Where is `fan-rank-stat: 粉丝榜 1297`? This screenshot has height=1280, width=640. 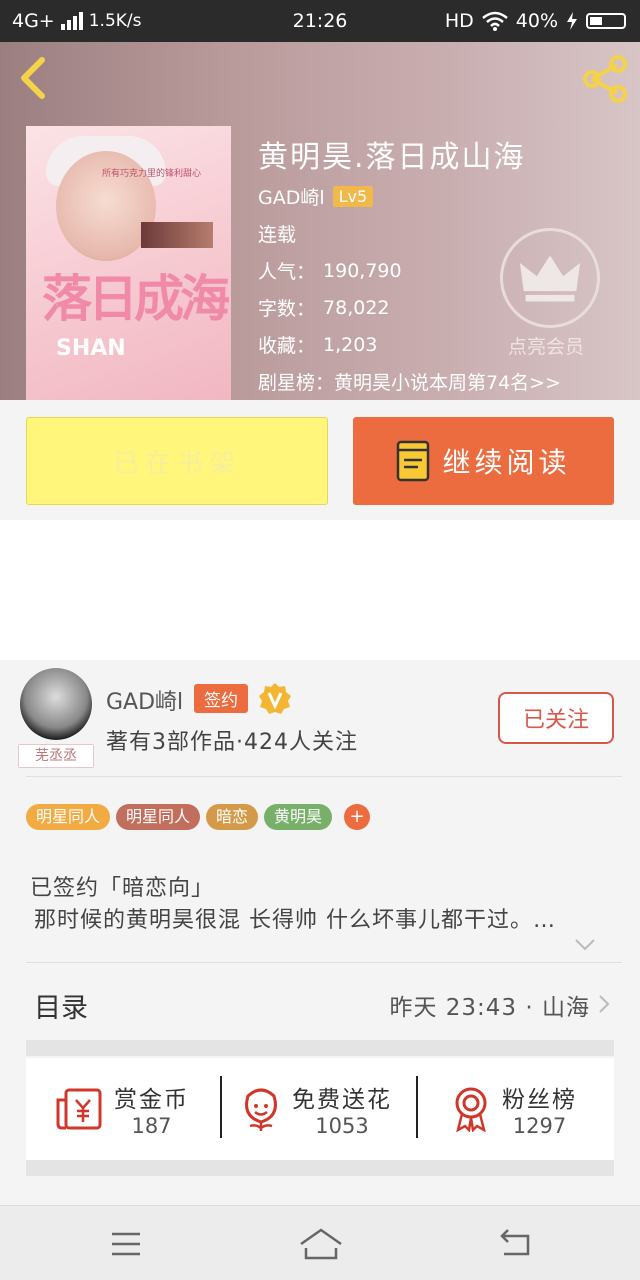
fan-rank-stat: 粉丝榜 1297 is located at coordinates (513, 1109).